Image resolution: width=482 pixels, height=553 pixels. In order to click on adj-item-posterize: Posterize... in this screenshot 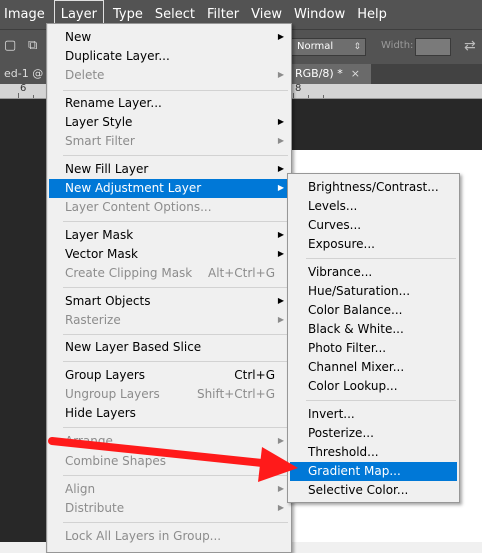, I will do `click(373, 433)`.